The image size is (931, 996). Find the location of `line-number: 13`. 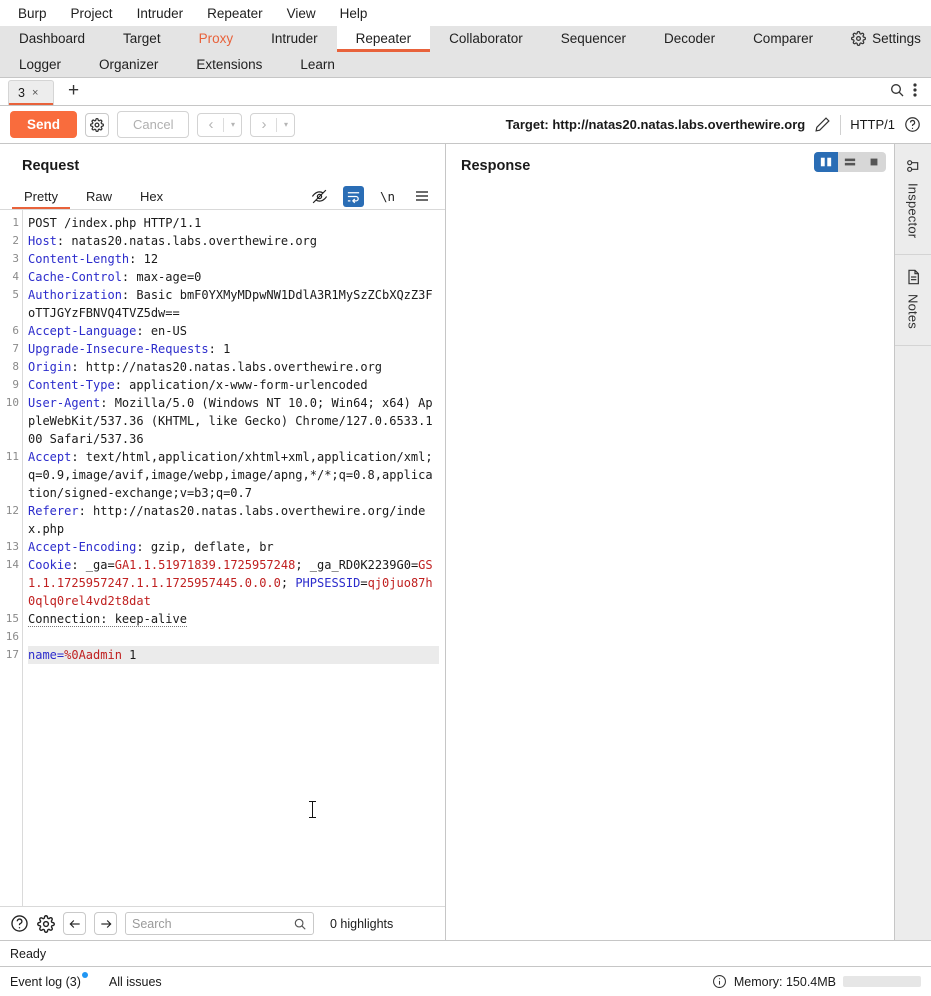

line-number: 13 is located at coordinates (12, 546).